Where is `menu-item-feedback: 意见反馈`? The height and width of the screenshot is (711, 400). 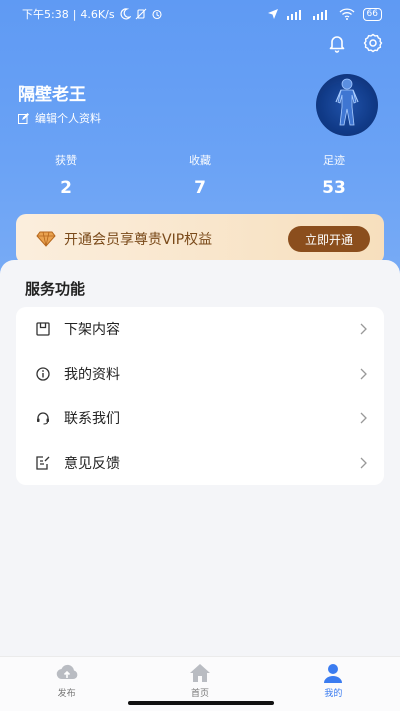
menu-item-feedback: 意见反馈 is located at coordinates (200, 463).